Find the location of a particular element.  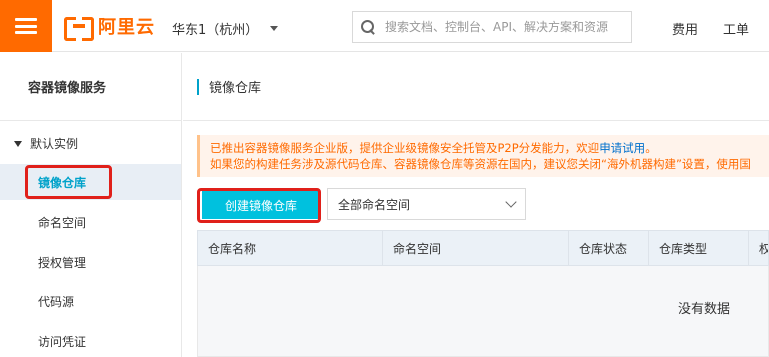

sidebar-item-authorization: 授权管理 is located at coordinates (90, 262).